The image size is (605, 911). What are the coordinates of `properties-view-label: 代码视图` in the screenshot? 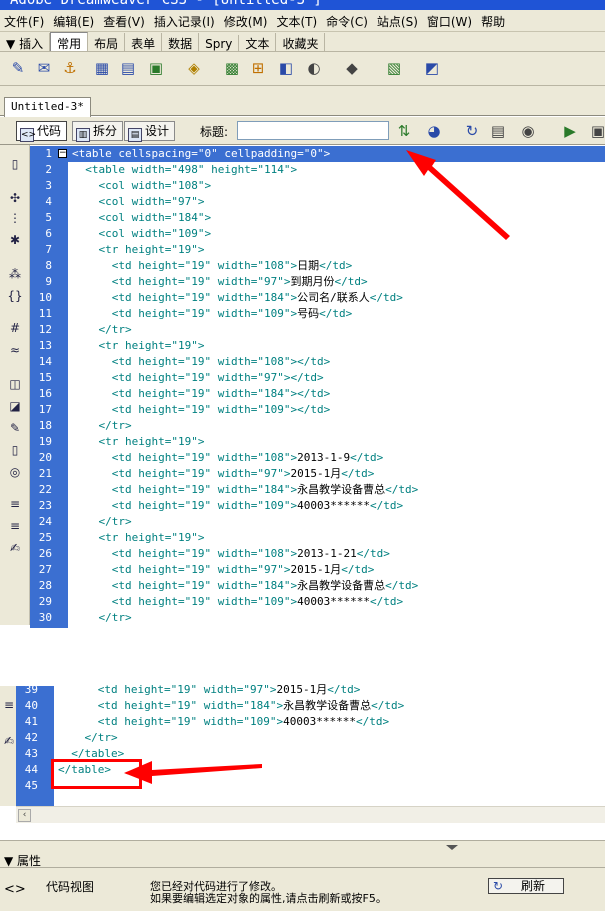 It's located at (70, 887).